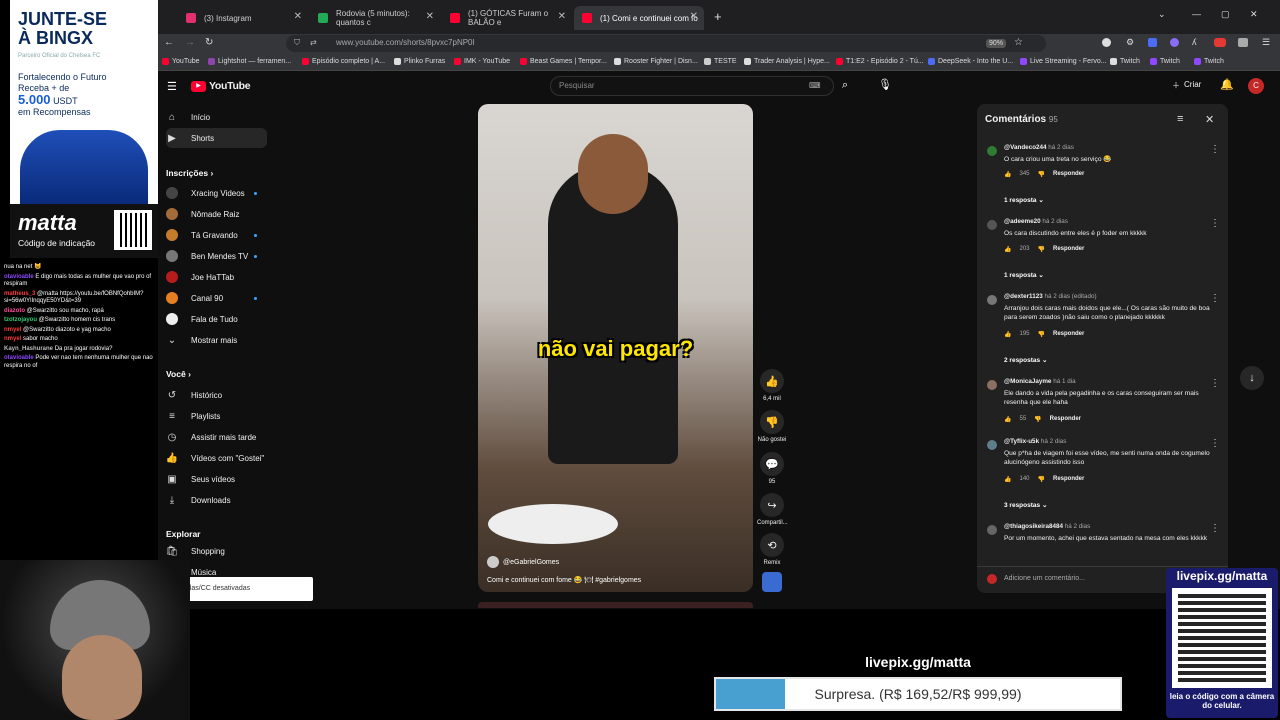 Image resolution: width=1280 pixels, height=720 pixels. Describe the element at coordinates (405, 42) in the screenshot. I see `url-text: www.youtube.com/shorts/8pvxc7pNP0I` at that location.